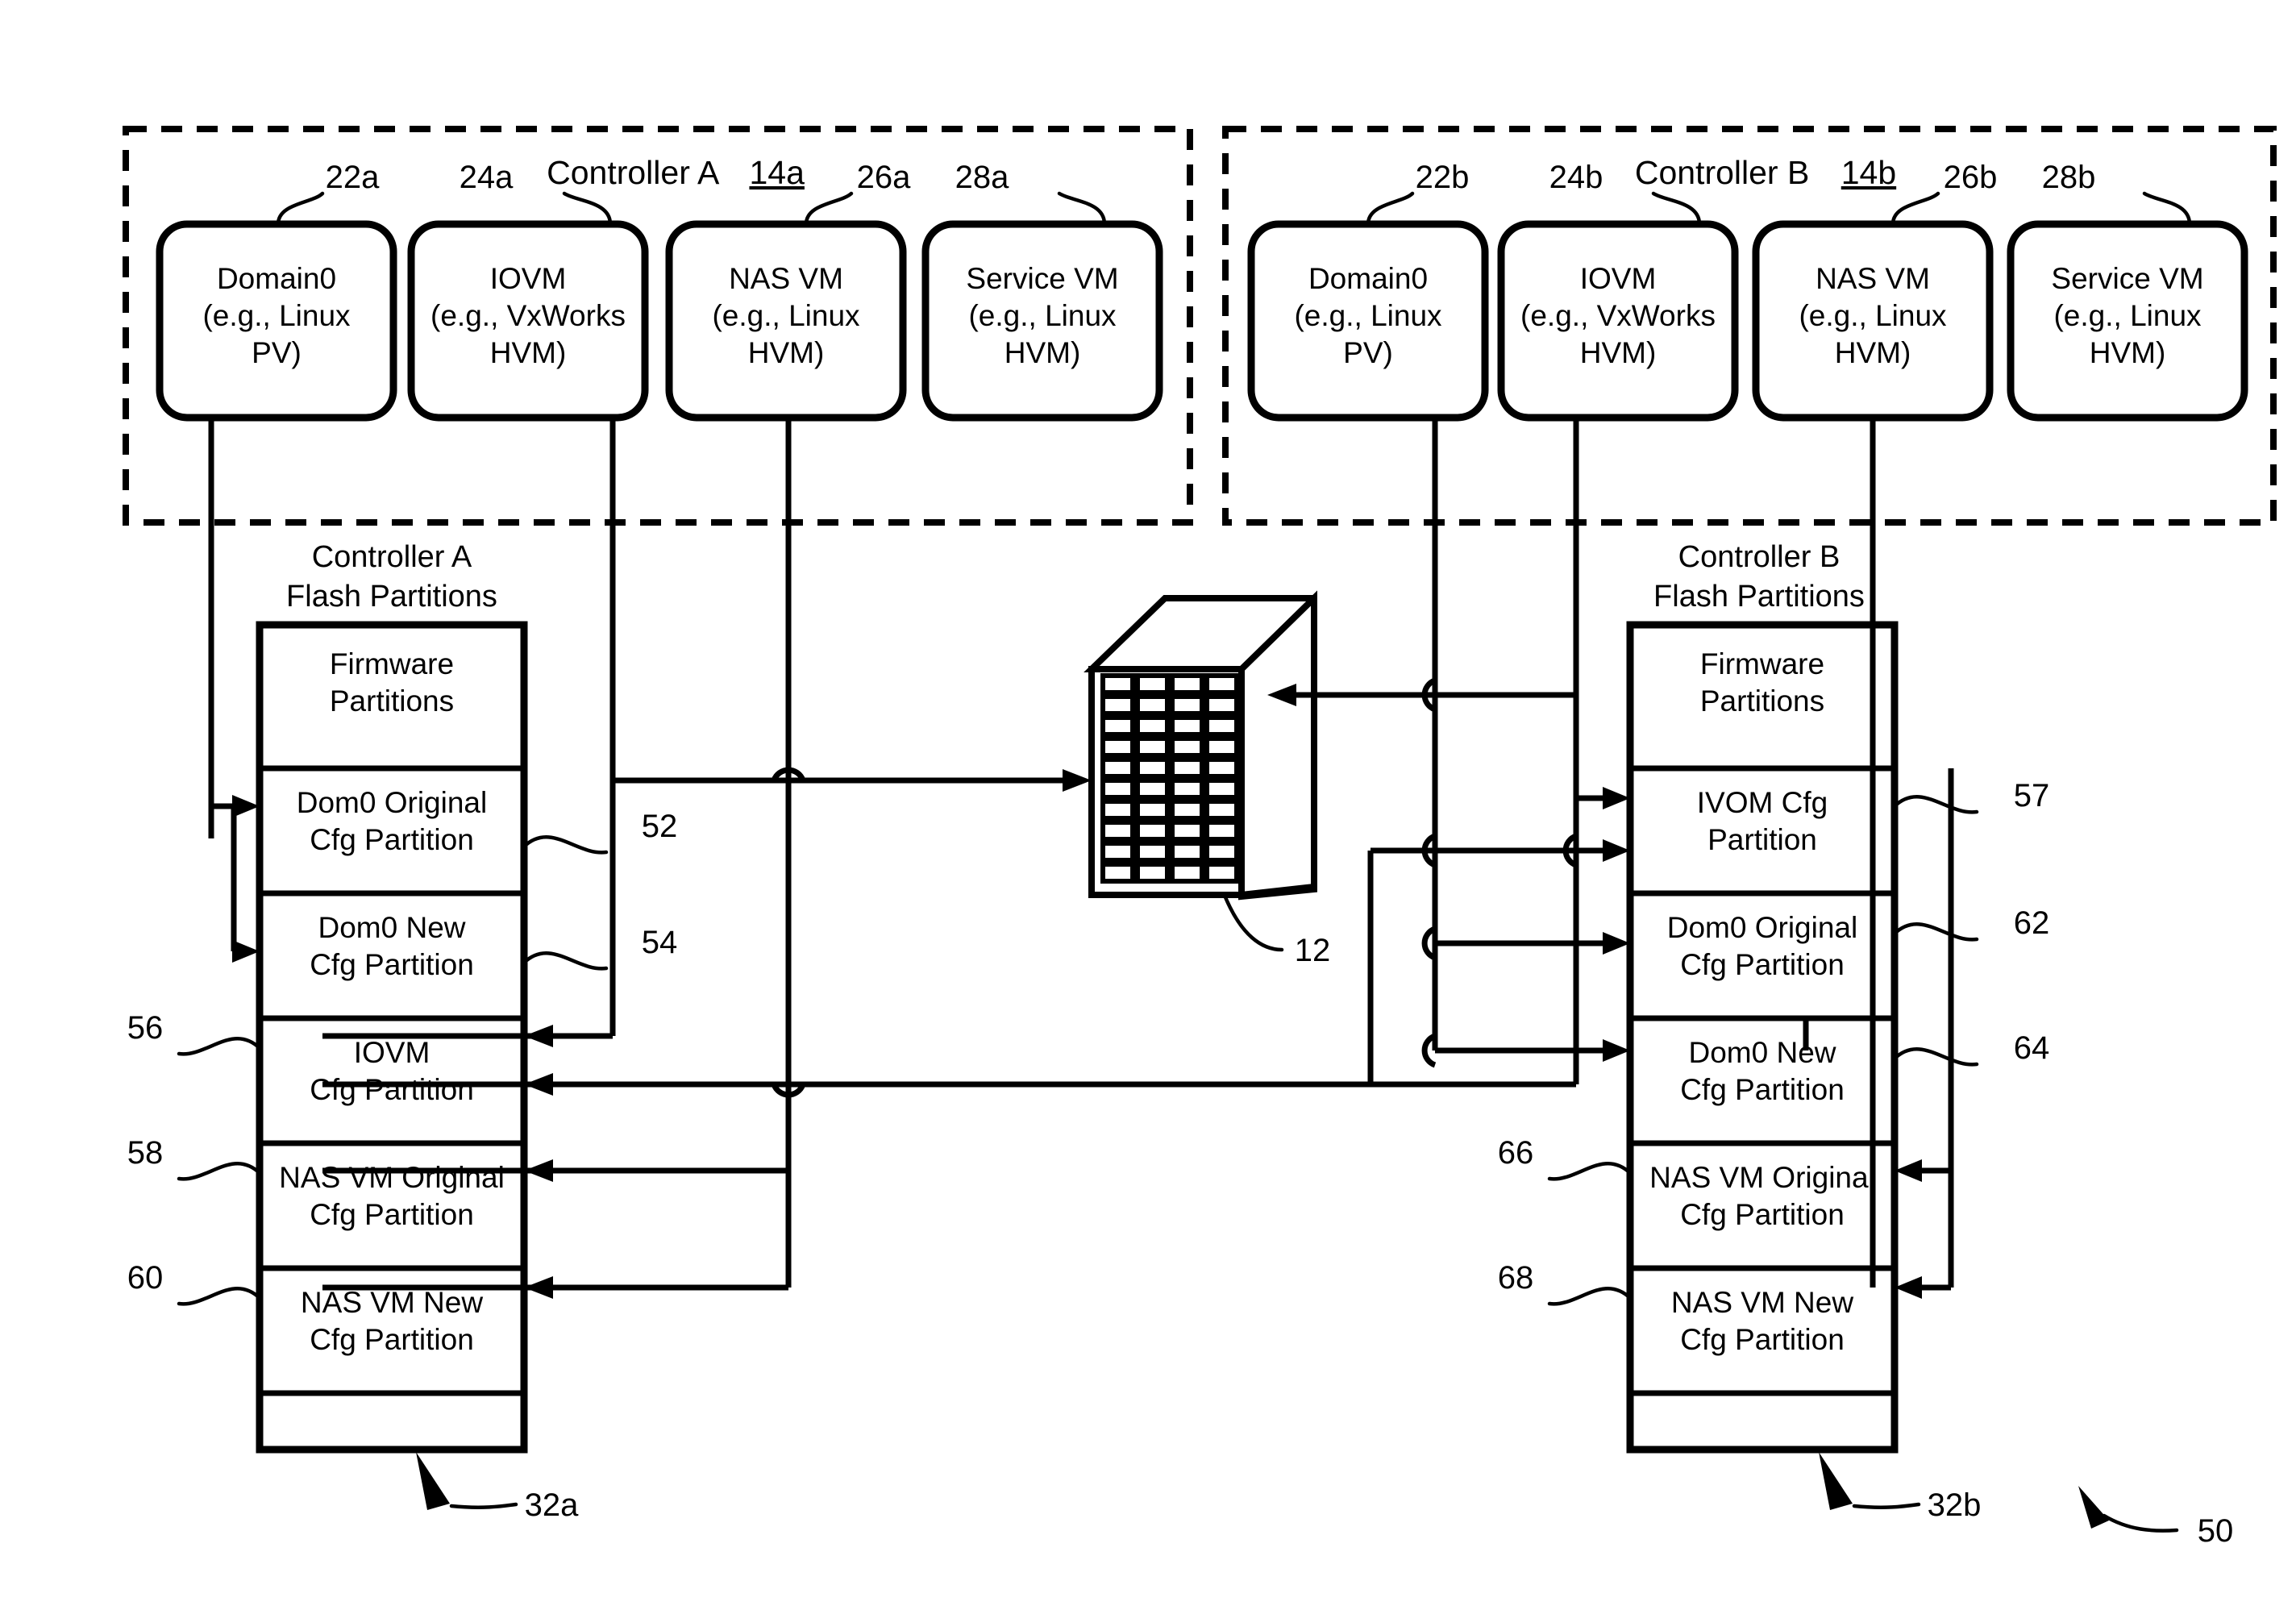 The height and width of the screenshot is (1610, 2296). Describe the element at coordinates (1313, 950) in the screenshot. I see `ref-12: 12` at that location.